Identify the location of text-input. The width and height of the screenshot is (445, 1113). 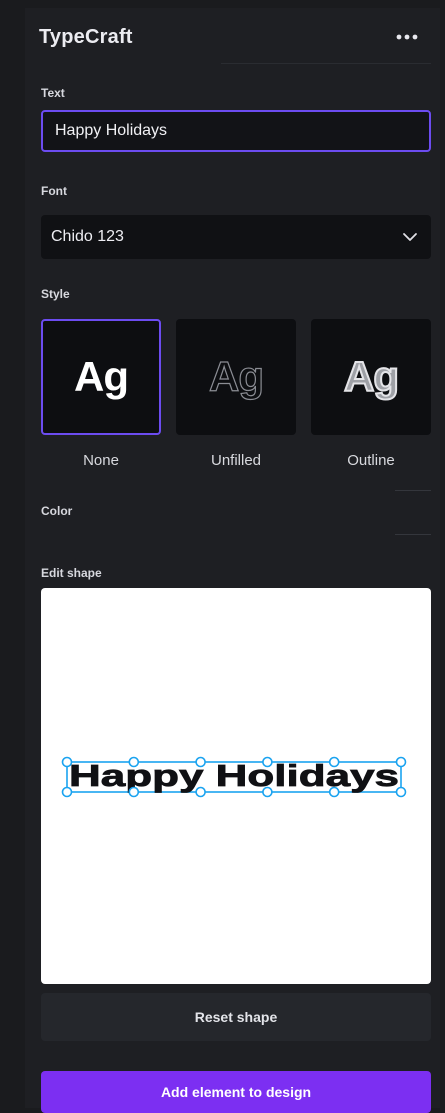
(236, 131).